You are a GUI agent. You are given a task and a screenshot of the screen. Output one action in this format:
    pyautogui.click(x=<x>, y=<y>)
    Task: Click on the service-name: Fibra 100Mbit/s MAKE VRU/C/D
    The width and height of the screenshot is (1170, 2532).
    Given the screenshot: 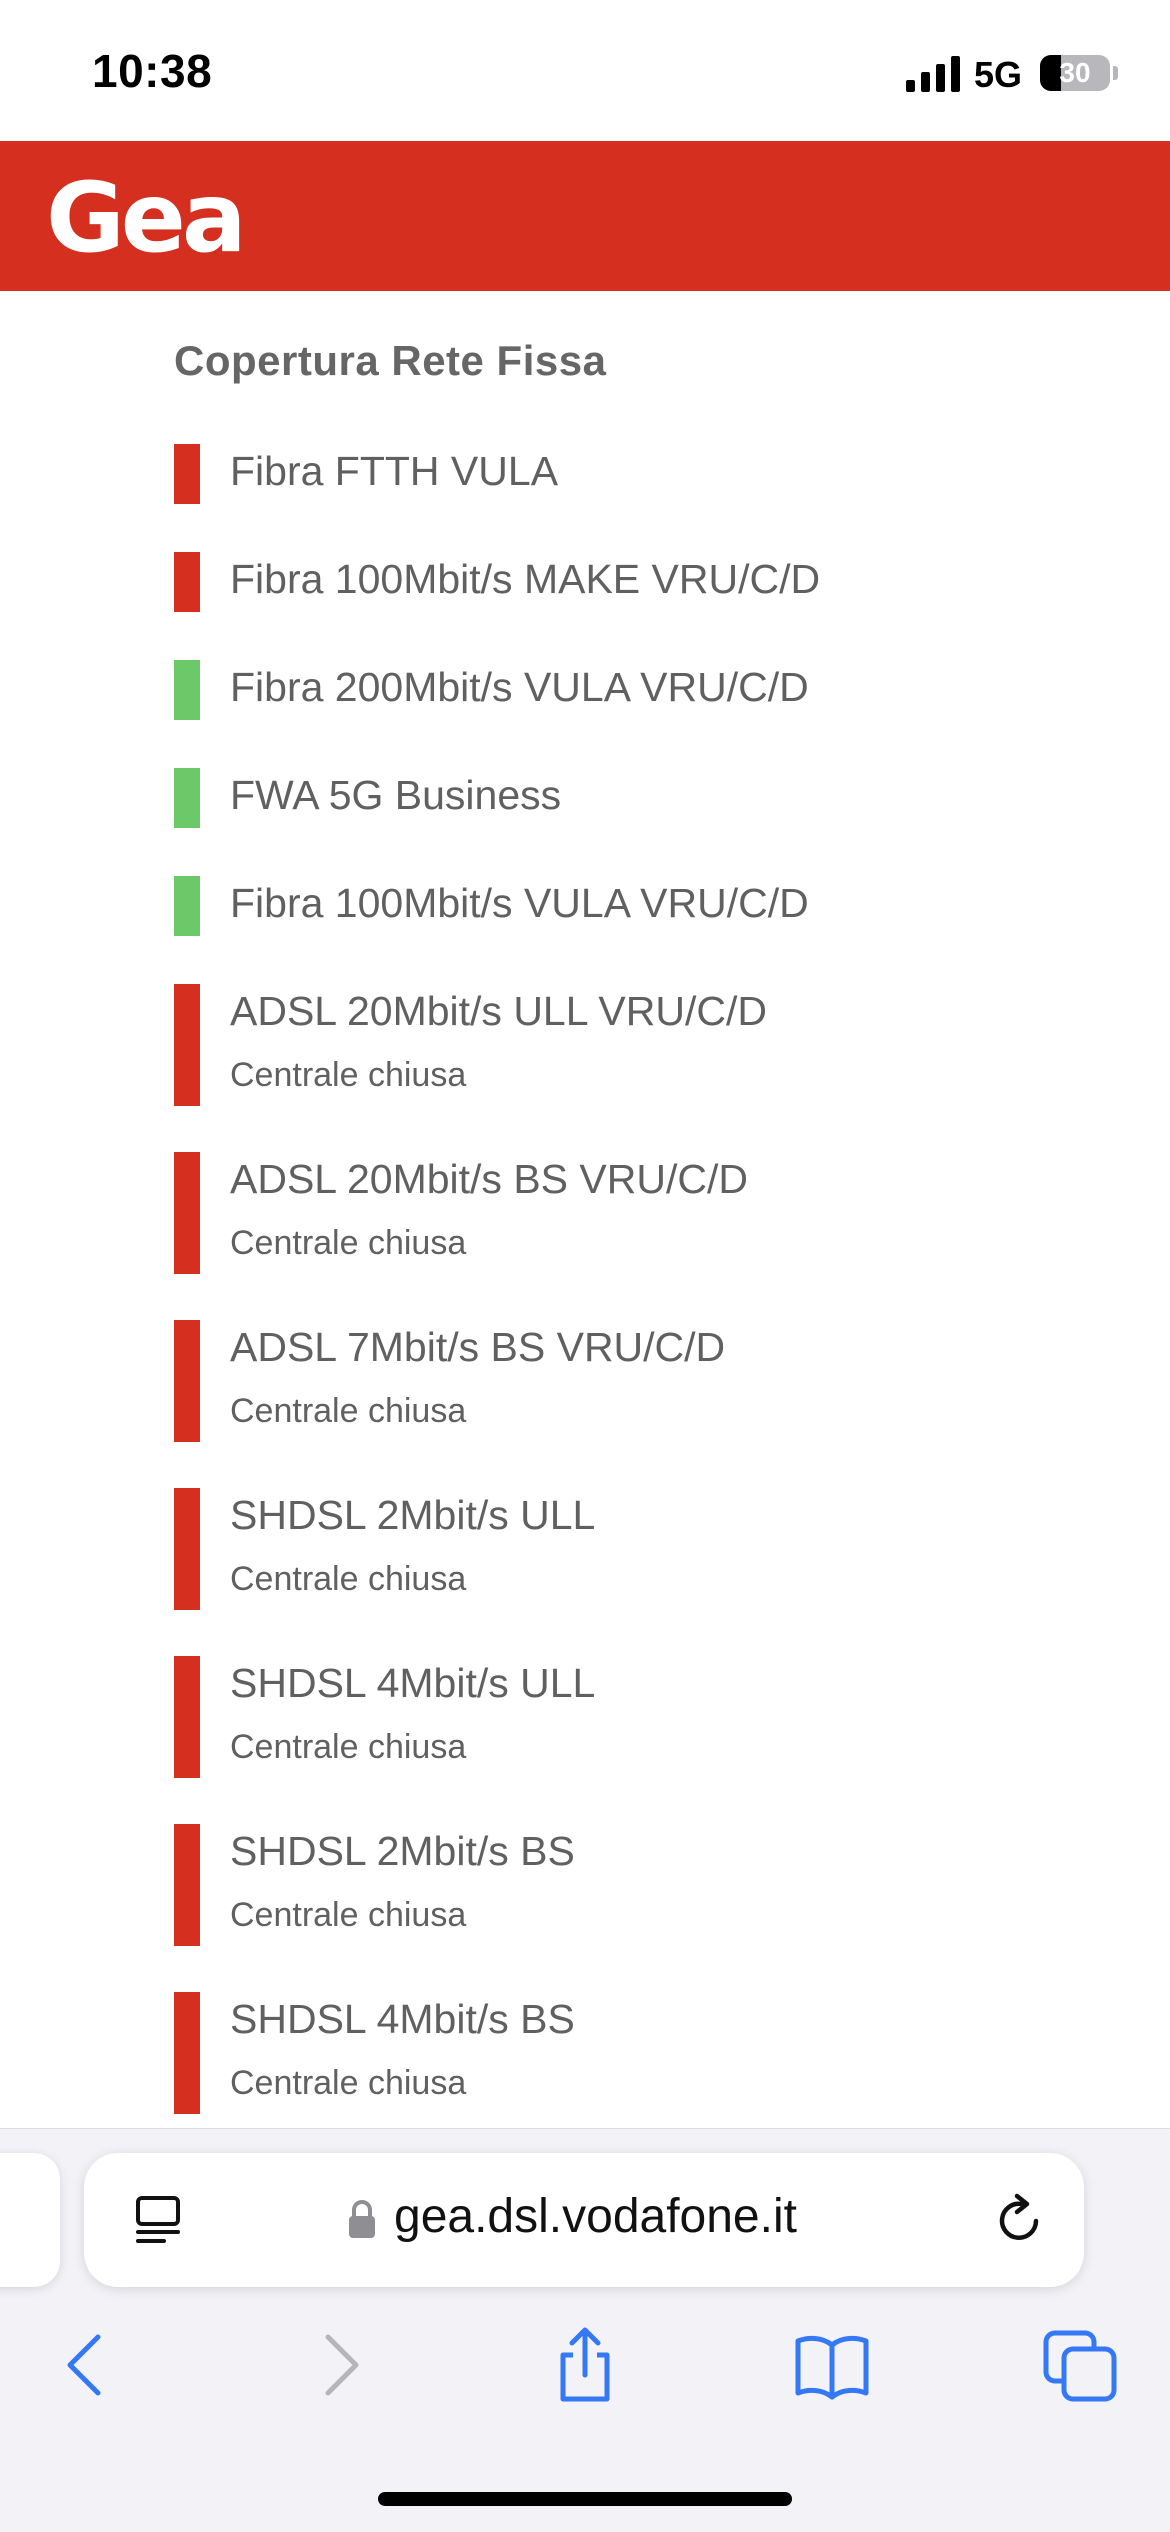 What is the action you would take?
    pyautogui.click(x=525, y=579)
    